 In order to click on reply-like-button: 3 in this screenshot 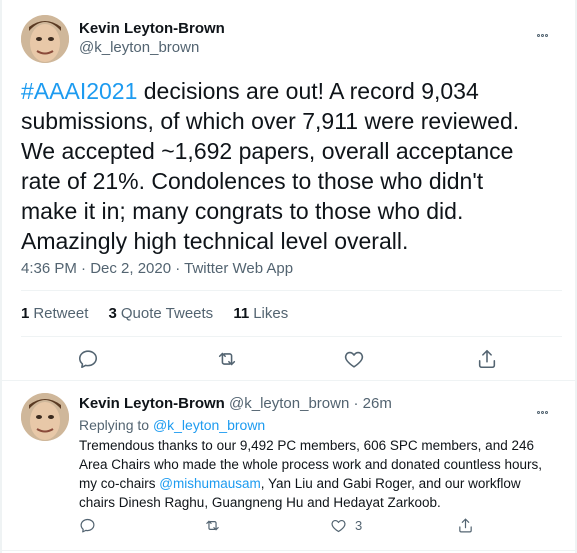, I will do `click(346, 525)`.